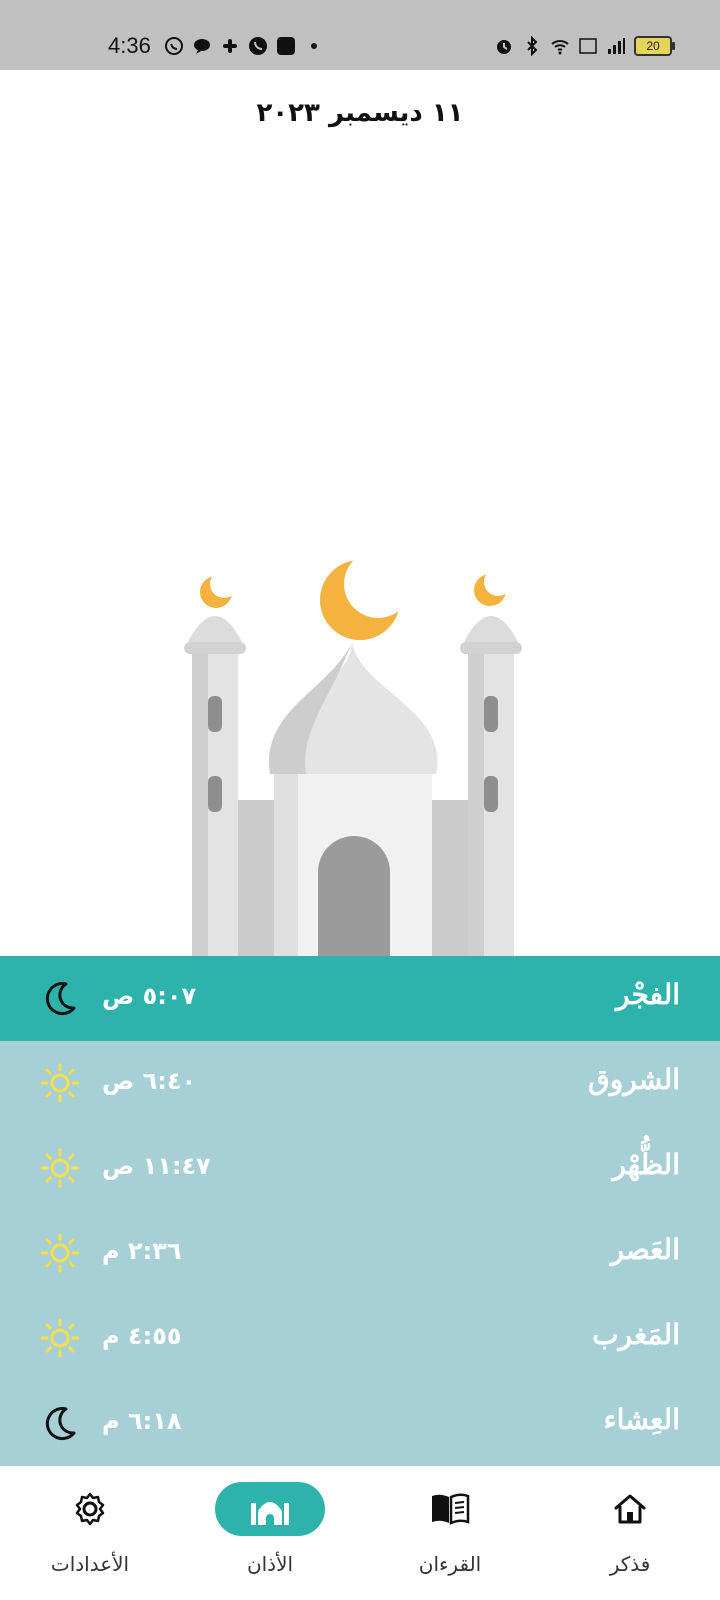 Image resolution: width=720 pixels, height=1600 pixels. I want to click on page-title: ١١ ديسمبر ٢٠٢٣, so click(360, 113).